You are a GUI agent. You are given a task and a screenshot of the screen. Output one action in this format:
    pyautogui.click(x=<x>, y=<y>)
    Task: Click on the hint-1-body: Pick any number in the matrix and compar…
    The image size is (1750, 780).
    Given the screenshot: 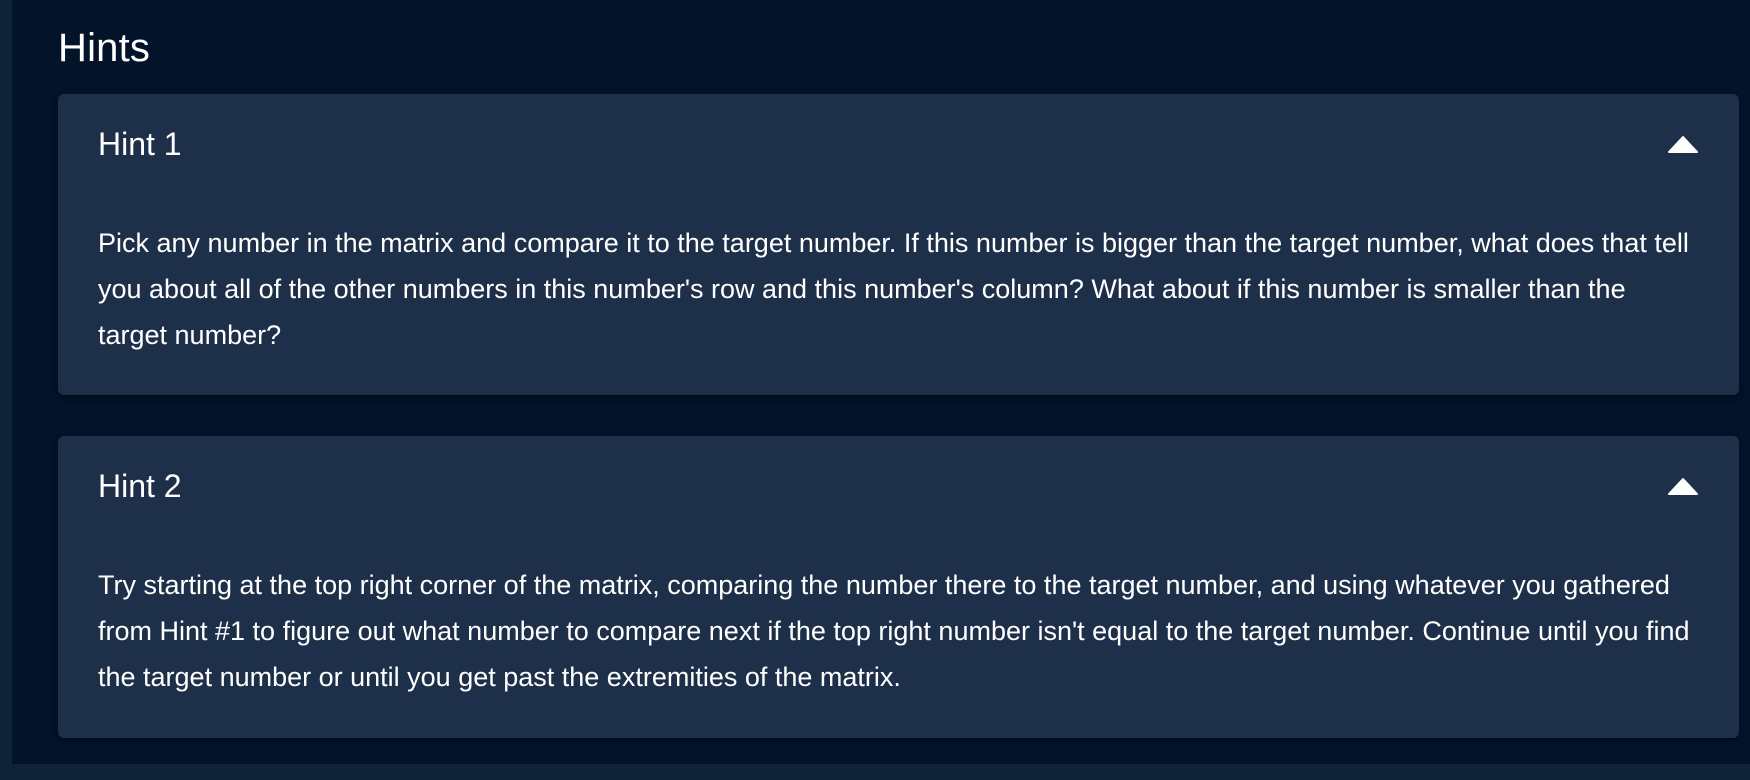 What is the action you would take?
    pyautogui.click(x=893, y=289)
    